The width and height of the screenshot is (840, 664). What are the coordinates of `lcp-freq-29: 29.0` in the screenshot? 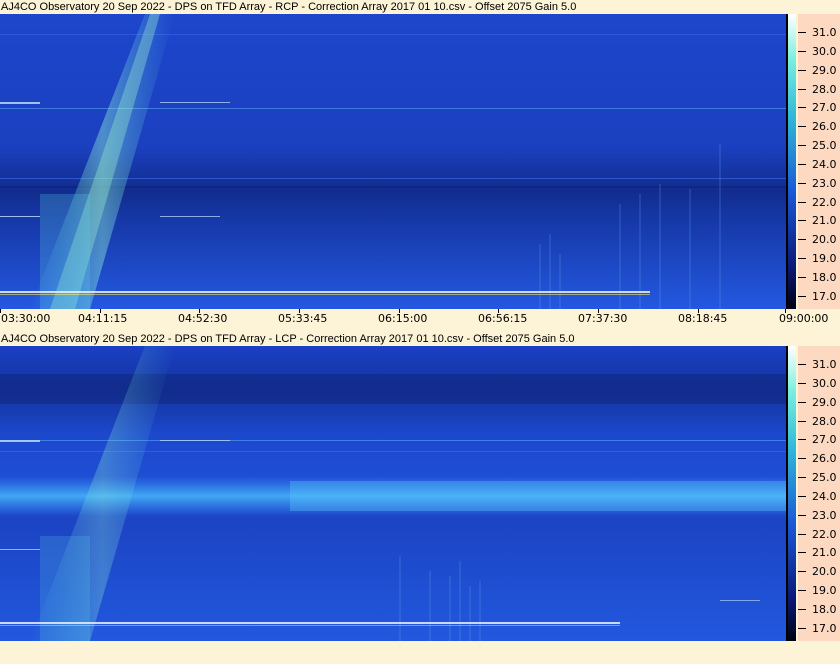 It's located at (824, 402).